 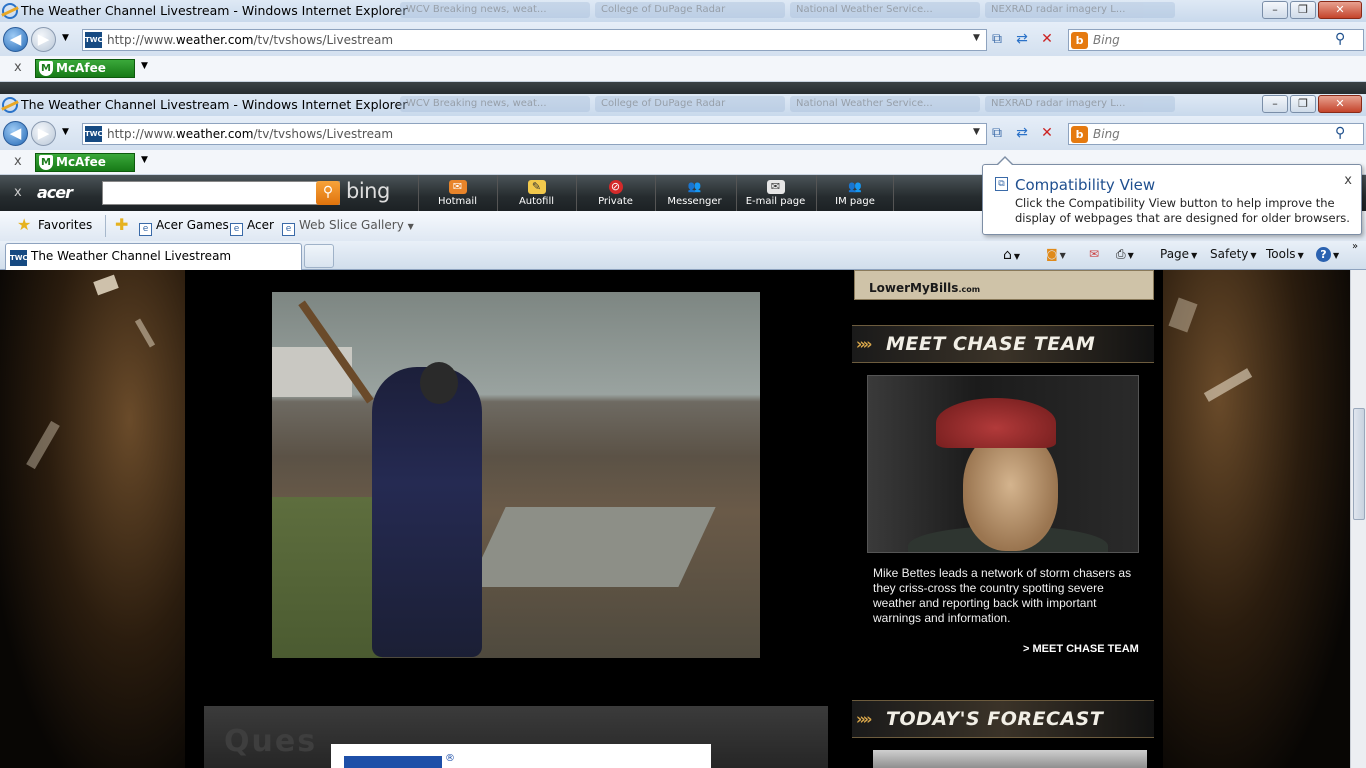 I want to click on hotmail-button: ✉ Hotmail, so click(x=457, y=193).